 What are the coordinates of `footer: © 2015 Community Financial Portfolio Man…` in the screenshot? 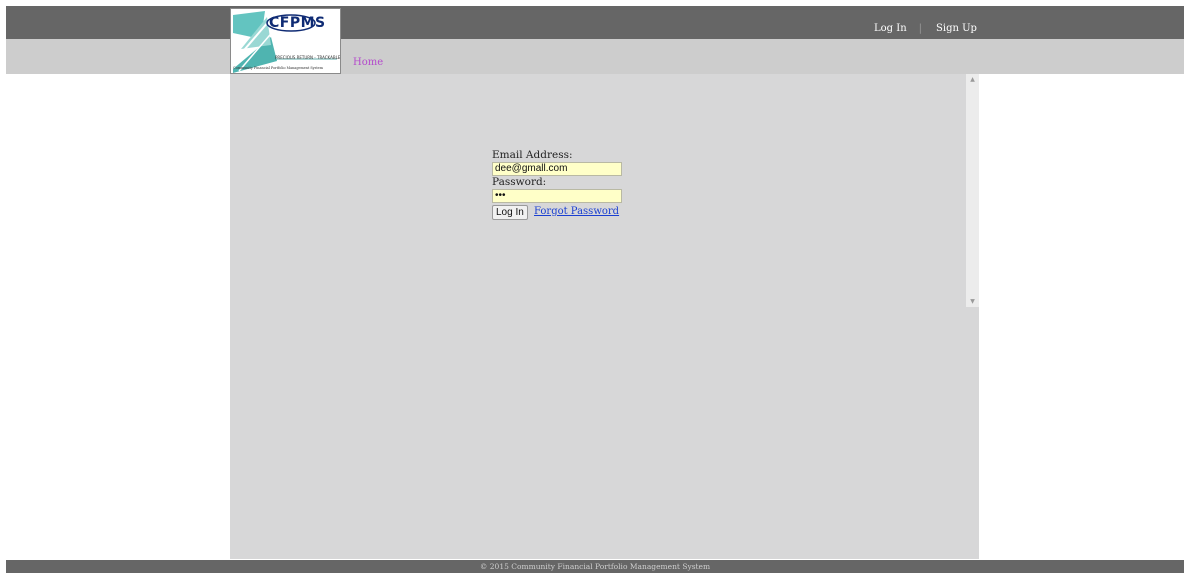 It's located at (595, 566).